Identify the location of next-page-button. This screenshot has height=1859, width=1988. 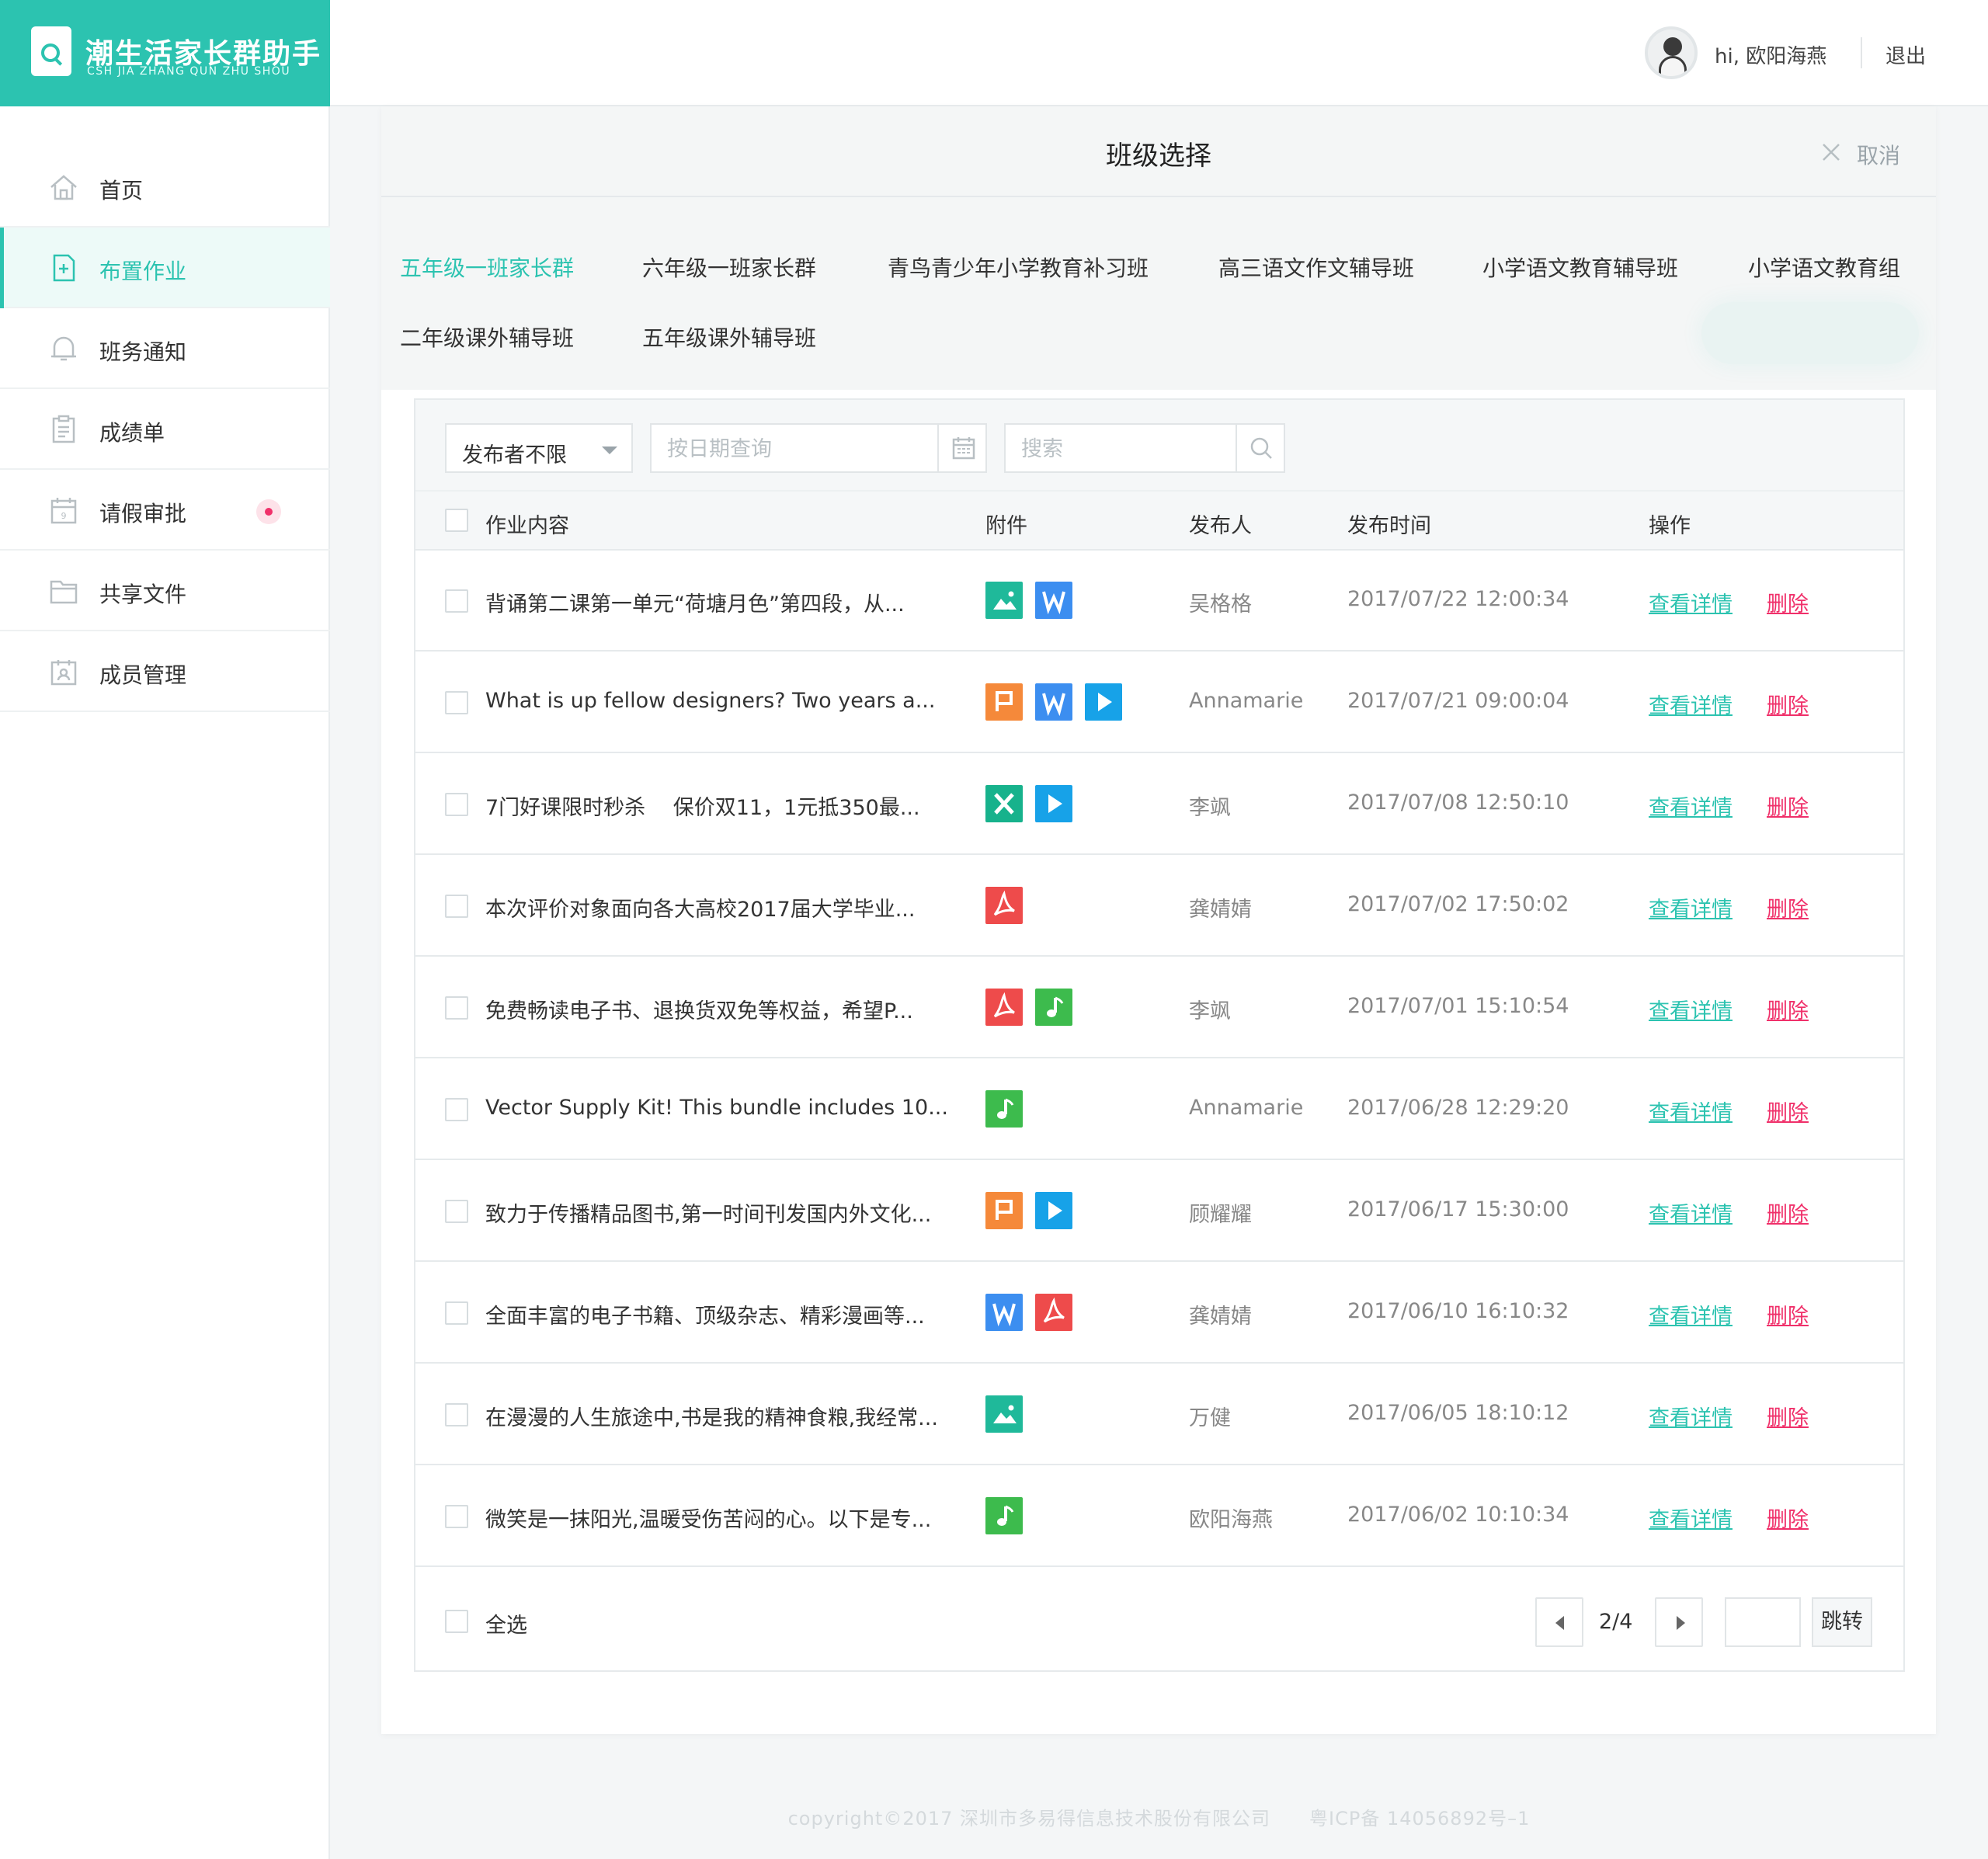
(1679, 1622).